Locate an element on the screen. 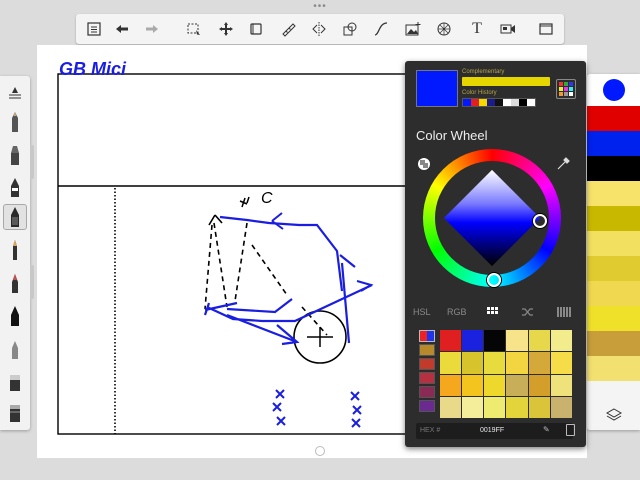  symmetry-icon is located at coordinates (319, 29).